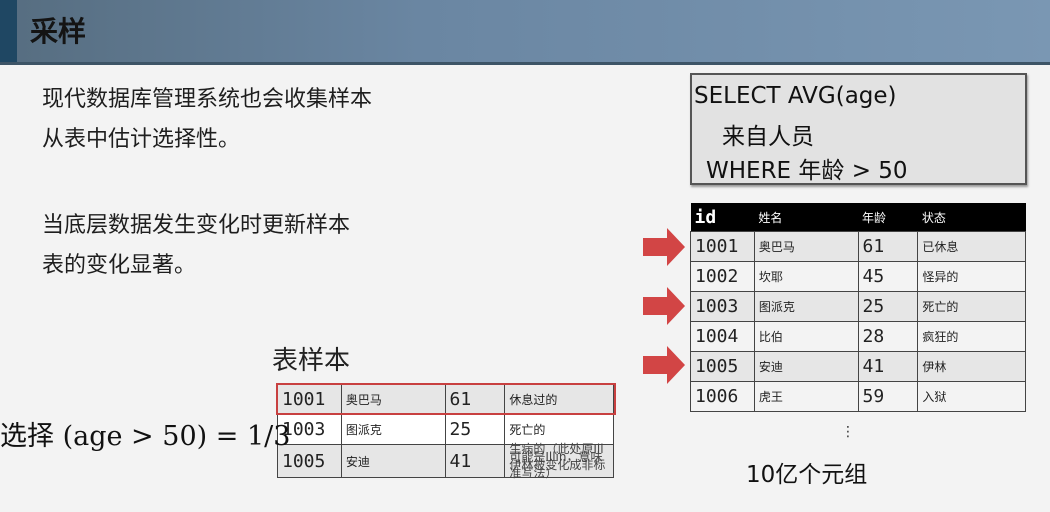 Image resolution: width=1050 pixels, height=512 pixels. I want to click on sql-line-1: SELECT AVG(age), so click(795, 96).